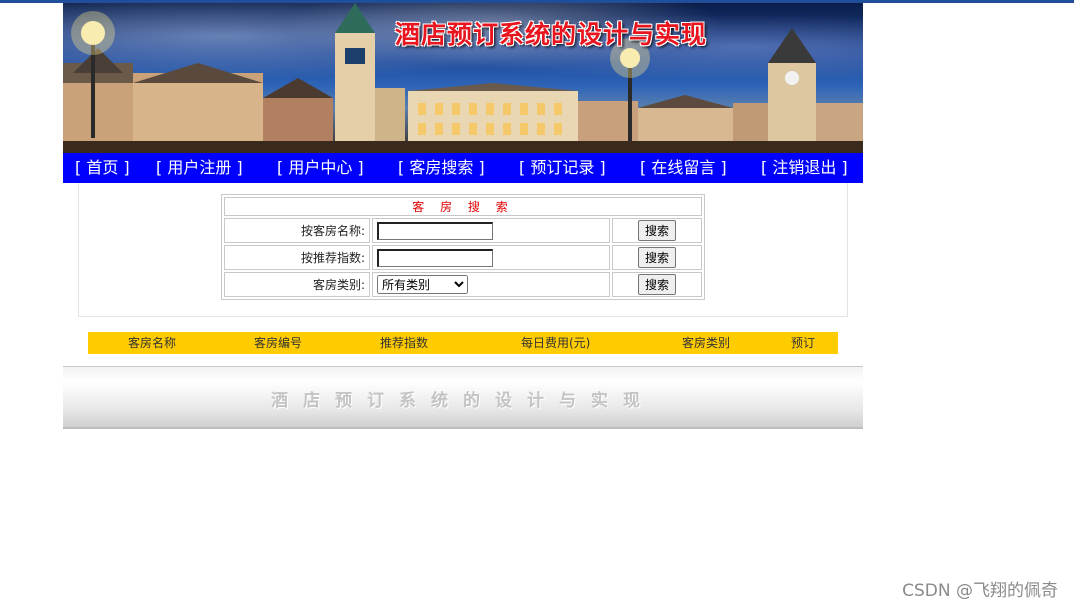 The width and height of the screenshot is (1074, 609). What do you see at coordinates (199, 168) in the screenshot?
I see `nav-register: [ 用户注册 ]` at bounding box center [199, 168].